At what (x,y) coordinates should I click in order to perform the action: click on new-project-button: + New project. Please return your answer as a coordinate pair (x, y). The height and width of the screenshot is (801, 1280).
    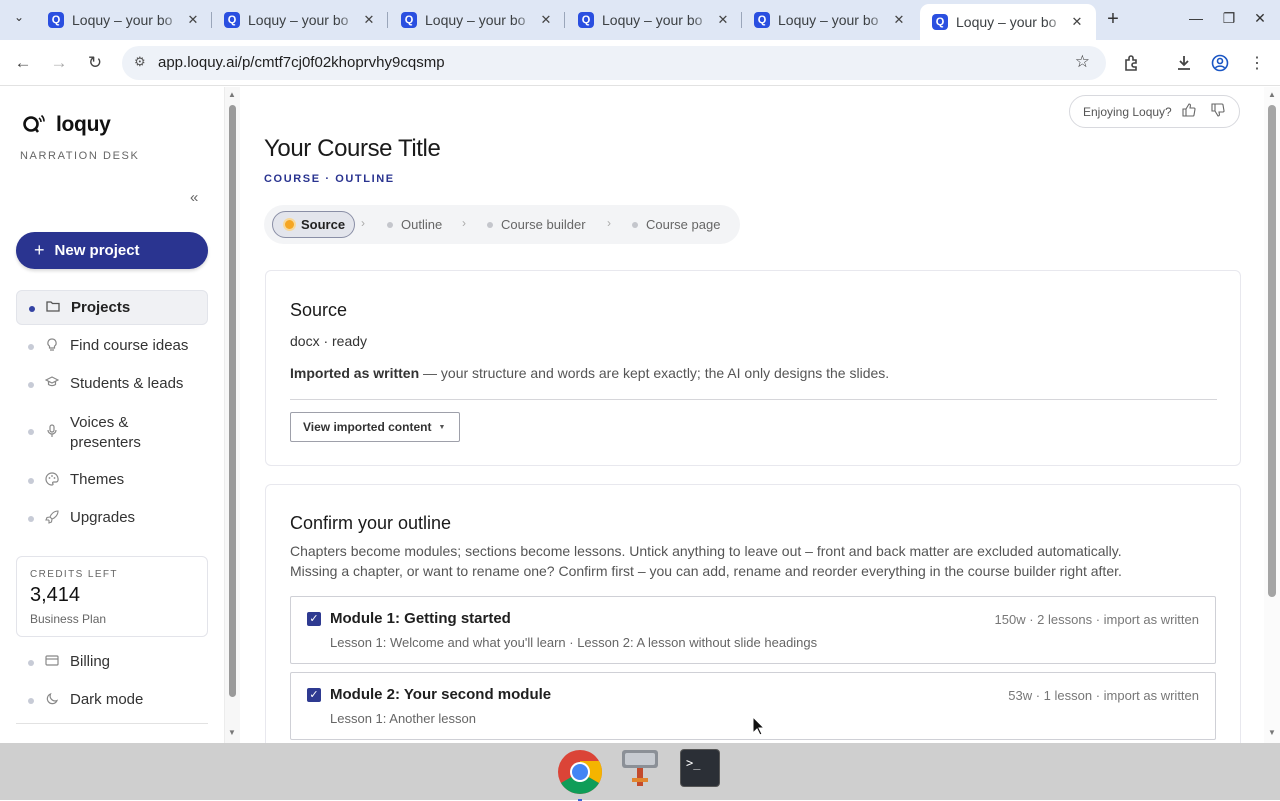
    Looking at the image, I should click on (112, 250).